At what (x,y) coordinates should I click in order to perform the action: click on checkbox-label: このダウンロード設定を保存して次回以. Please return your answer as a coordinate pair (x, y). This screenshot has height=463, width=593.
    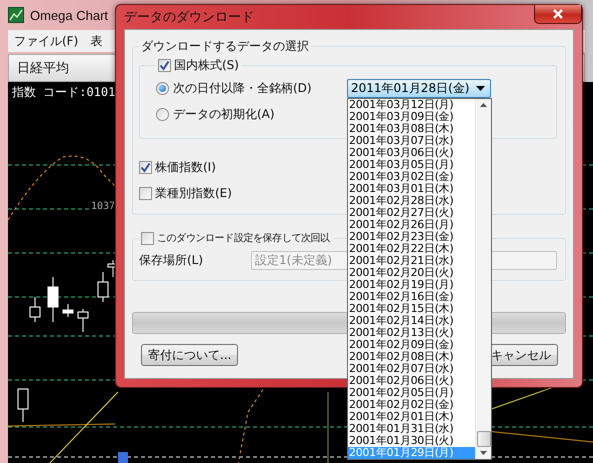
    Looking at the image, I should click on (243, 238).